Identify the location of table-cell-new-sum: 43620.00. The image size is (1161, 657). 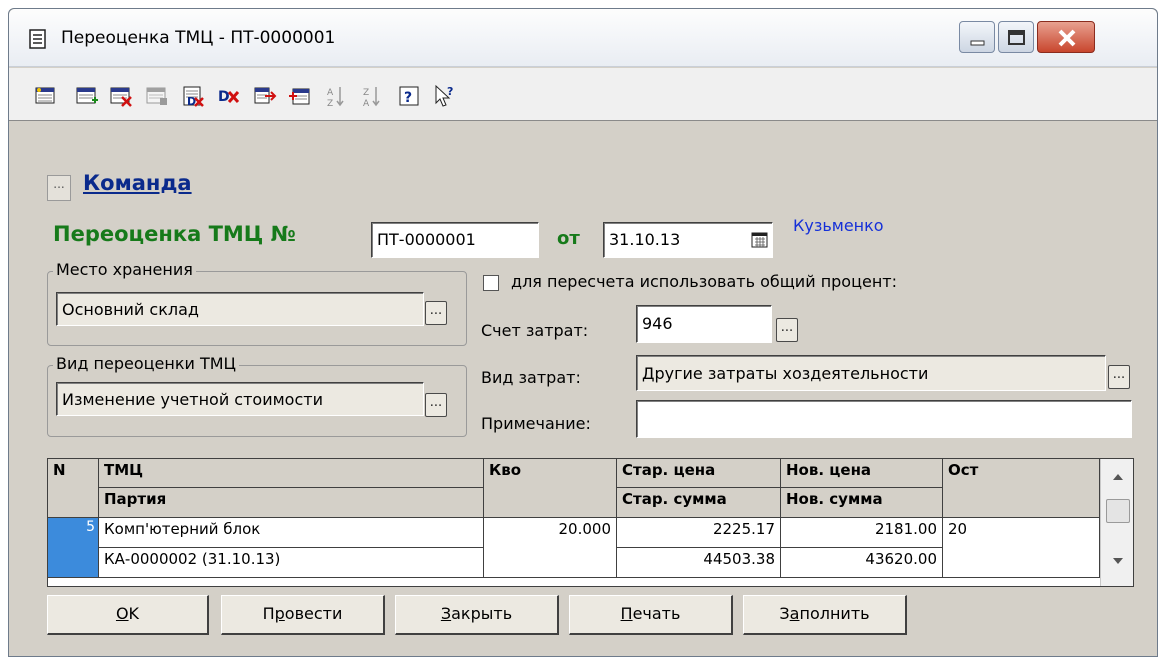
(862, 563).